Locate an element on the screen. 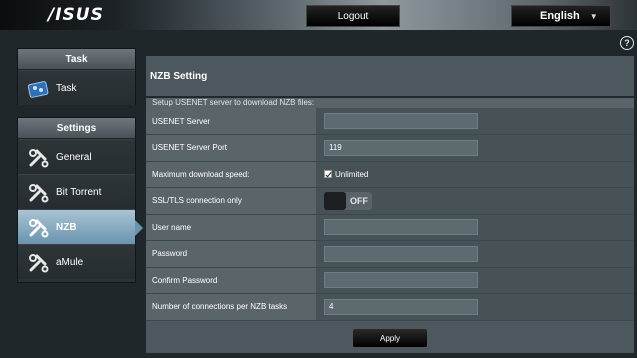 This screenshot has width=637, height=358. usenet-port-input is located at coordinates (401, 147).